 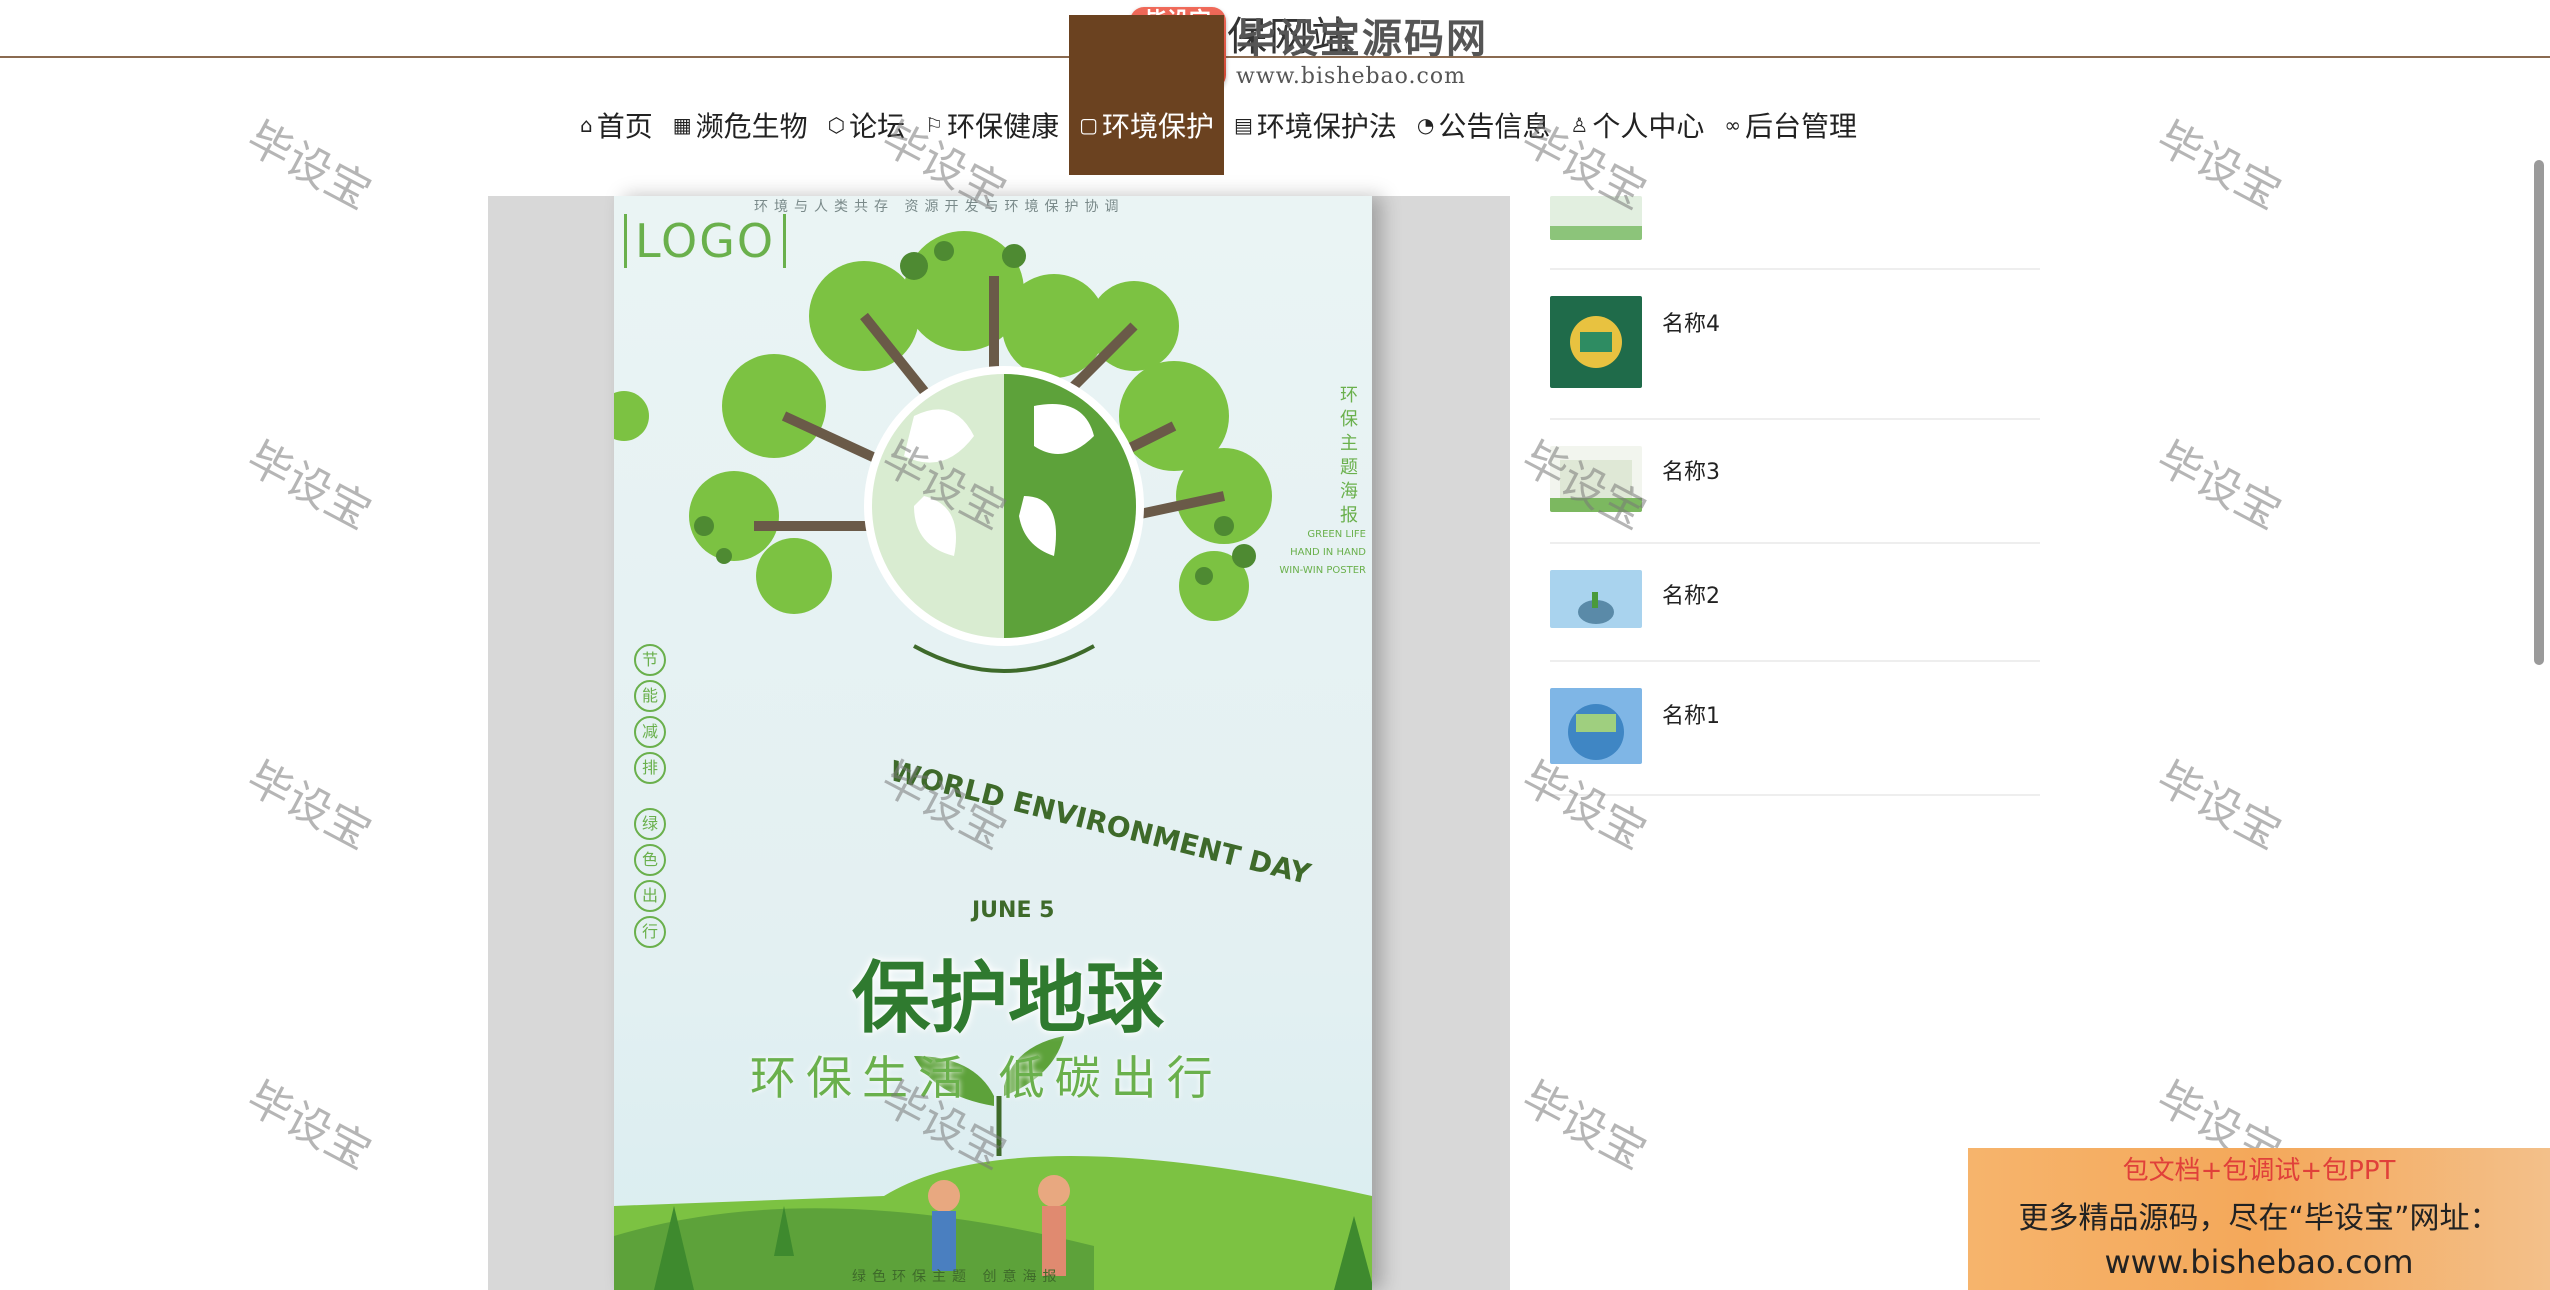 I want to click on list-item, so click(x=1795, y=215).